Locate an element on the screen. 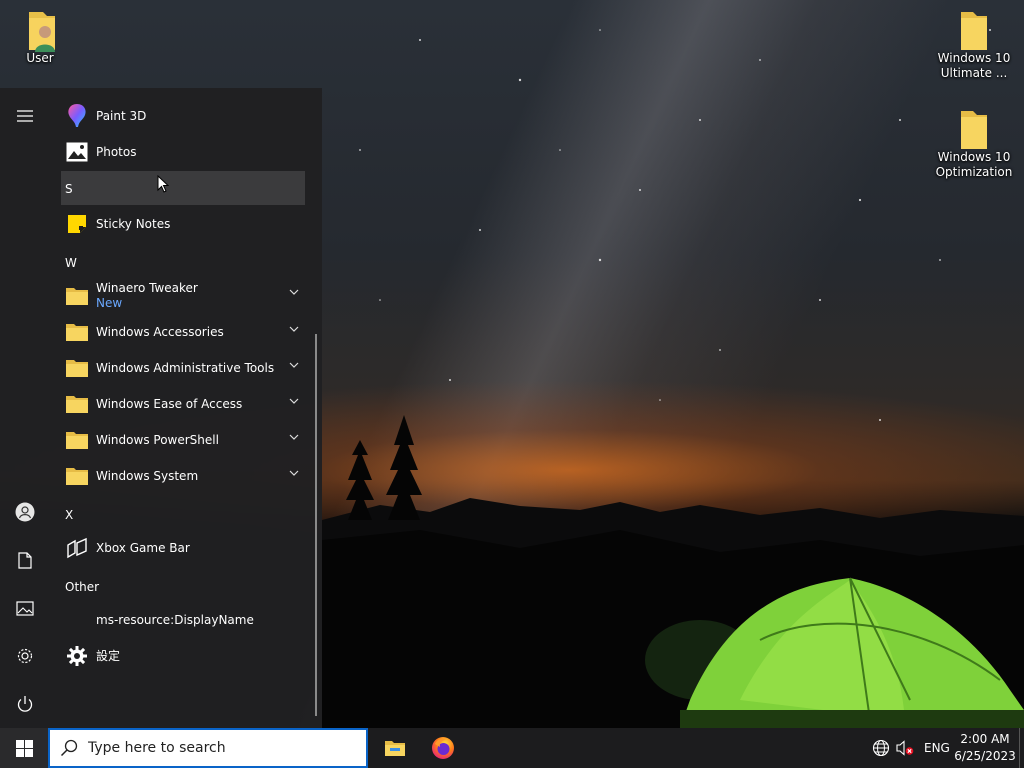  app-label: Winaero Tweaker is located at coordinates (147, 288).